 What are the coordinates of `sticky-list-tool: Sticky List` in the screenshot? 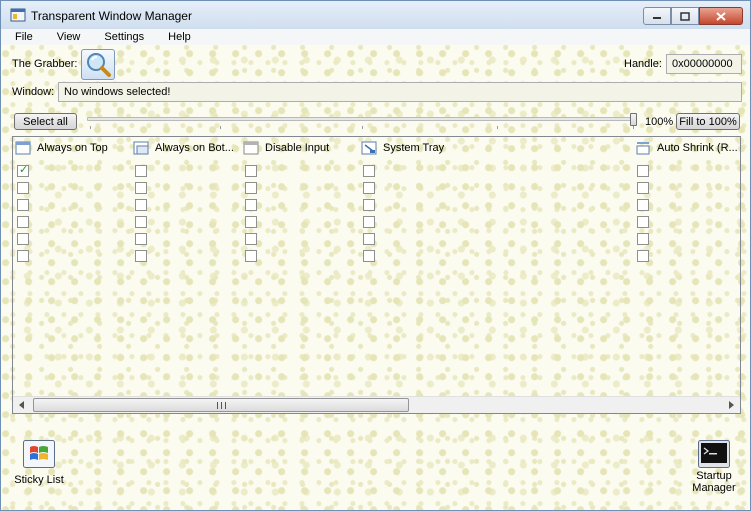 It's located at (39, 463).